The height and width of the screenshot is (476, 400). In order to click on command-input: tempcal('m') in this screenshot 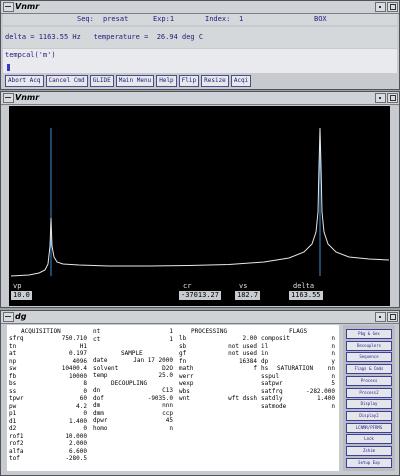, I will do `click(200, 61)`.